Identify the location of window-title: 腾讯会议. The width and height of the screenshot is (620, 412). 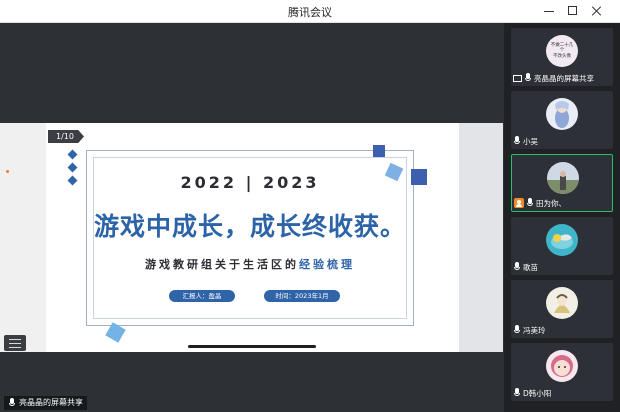
(310, 12).